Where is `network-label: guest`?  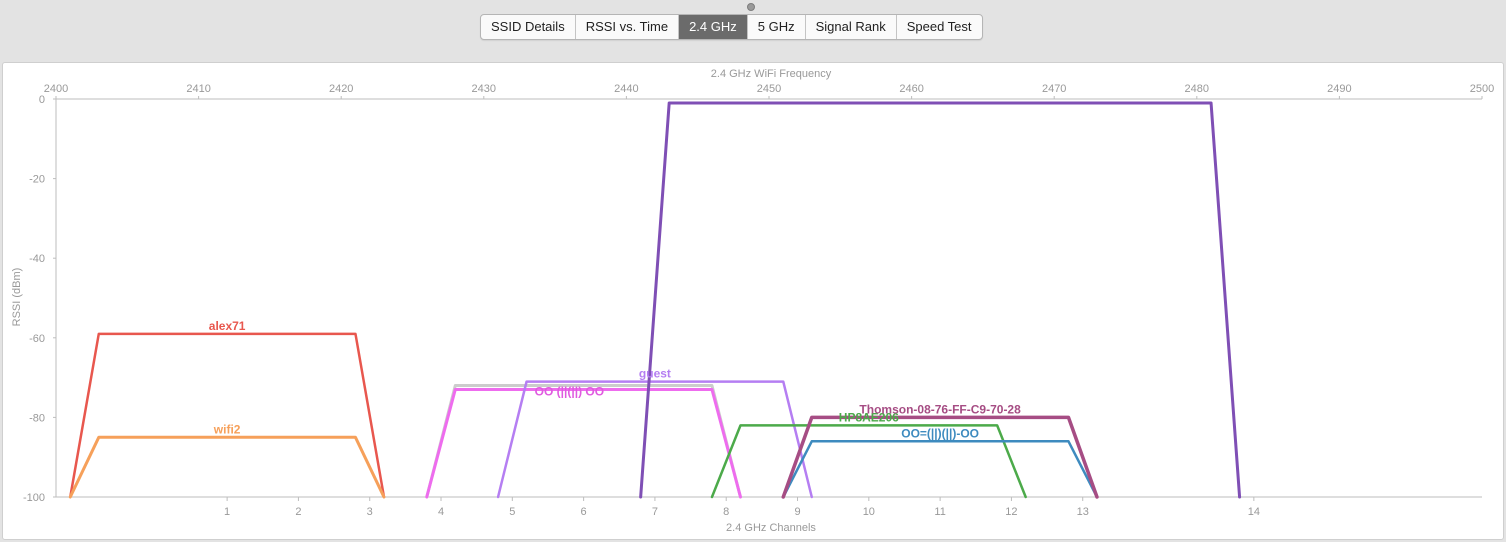
network-label: guest is located at coordinates (655, 374).